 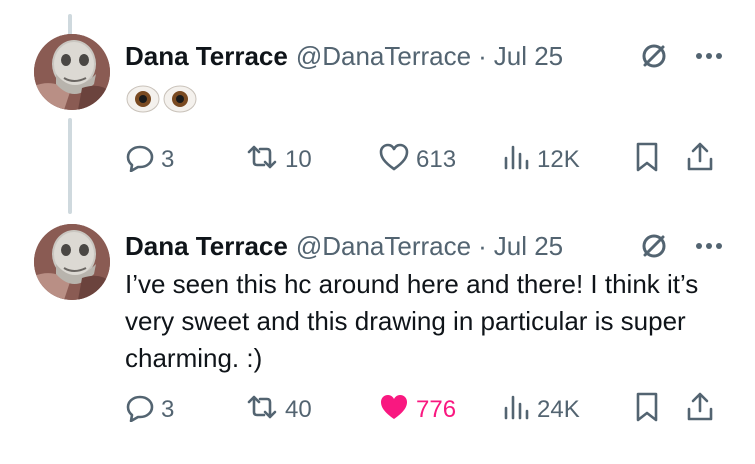 I want to click on views-button: 24K, so click(x=540, y=410).